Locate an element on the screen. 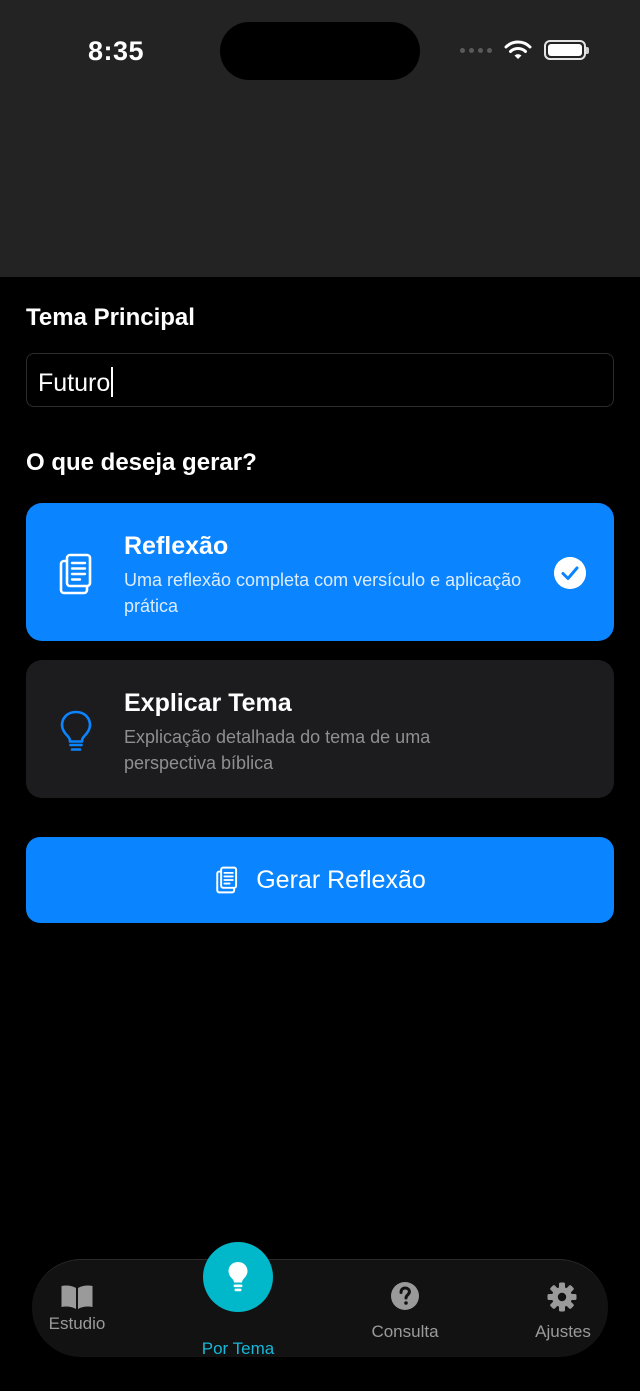 The height and width of the screenshot is (1391, 640). tab-label: Estudio is located at coordinates (77, 1323).